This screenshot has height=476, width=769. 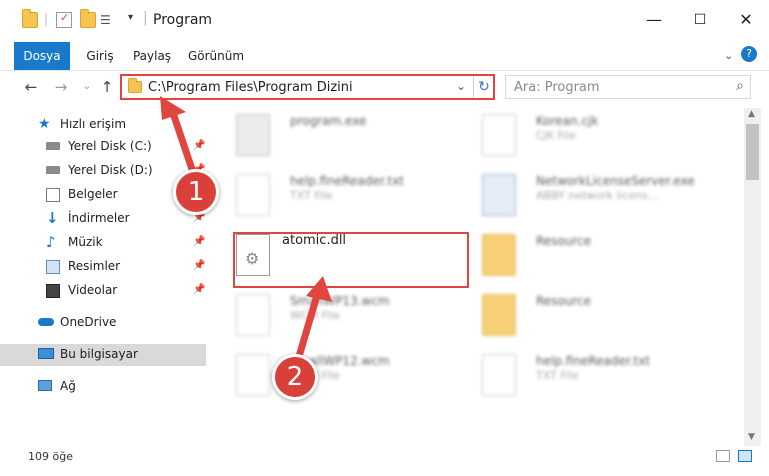 I want to click on arrow-2-shaft, so click(x=308, y=326).